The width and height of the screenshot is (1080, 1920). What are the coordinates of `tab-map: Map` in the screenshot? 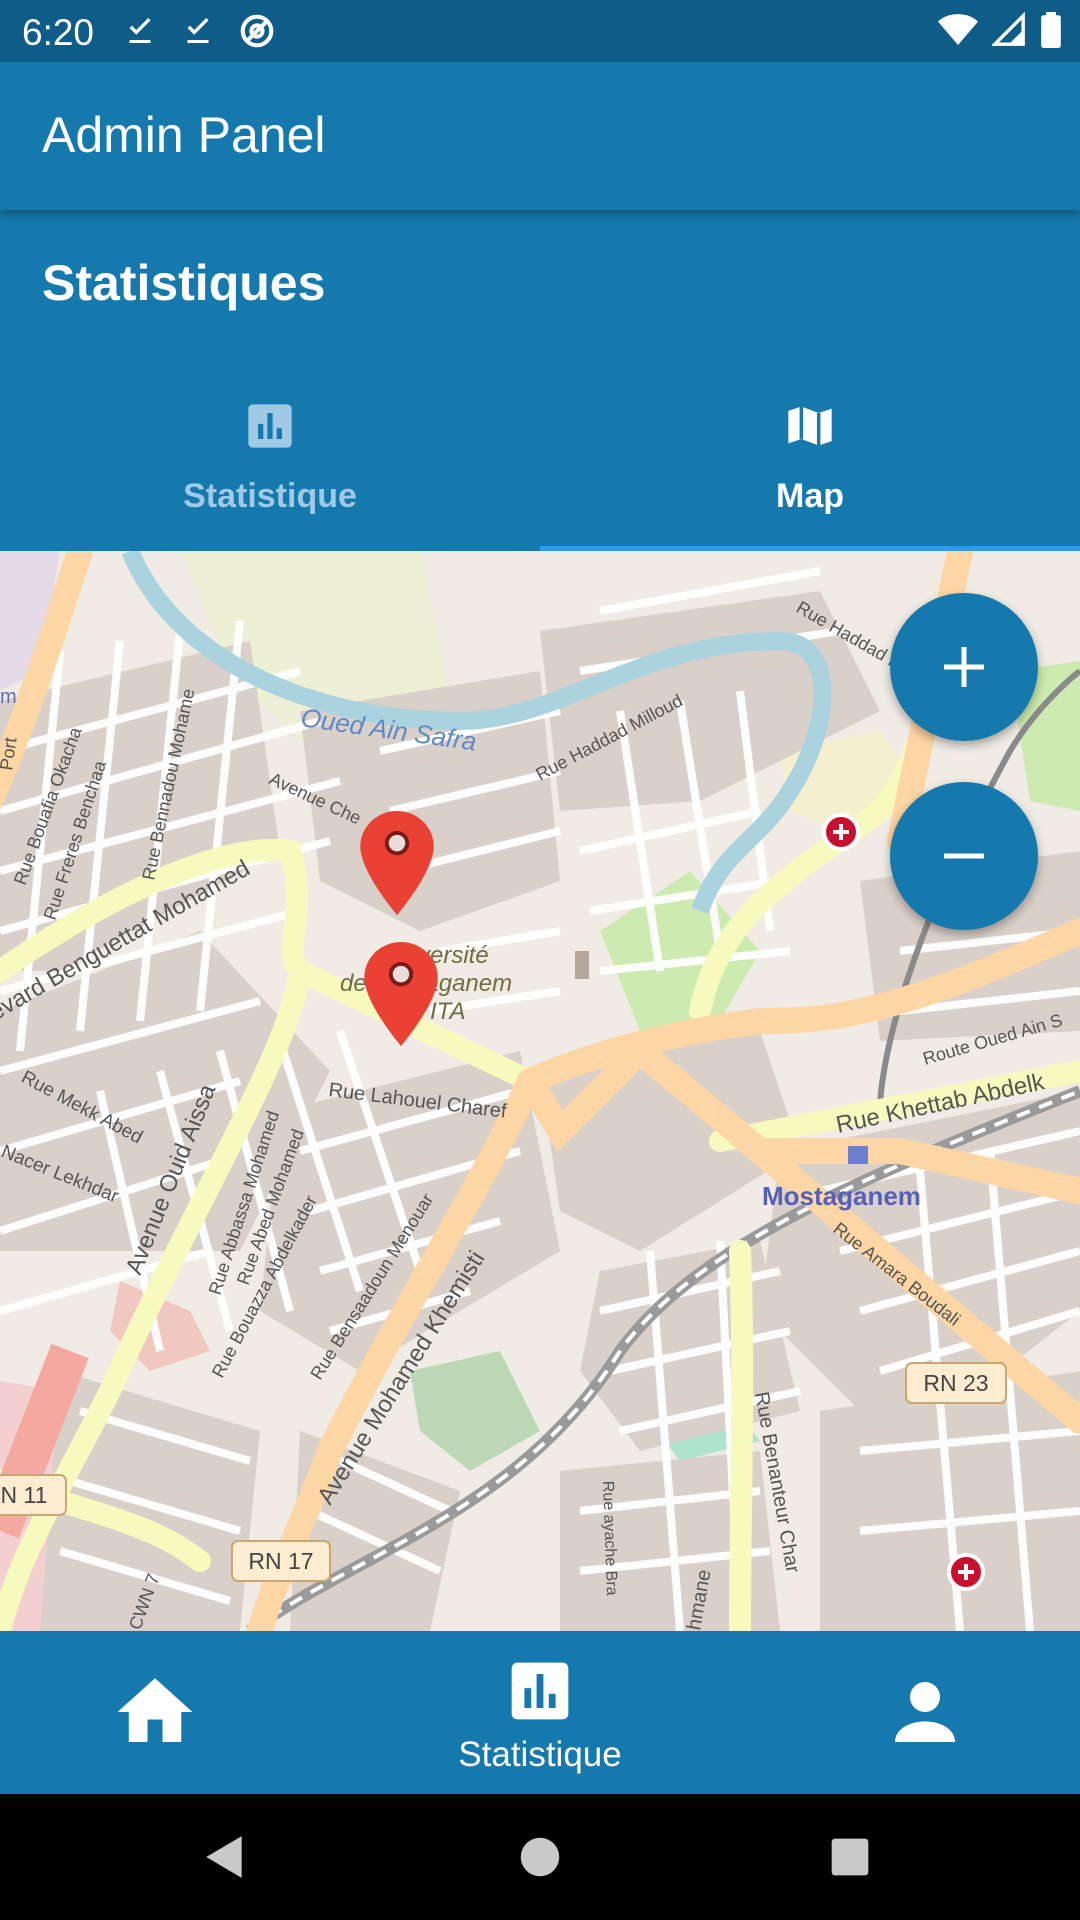 It's located at (810, 468).